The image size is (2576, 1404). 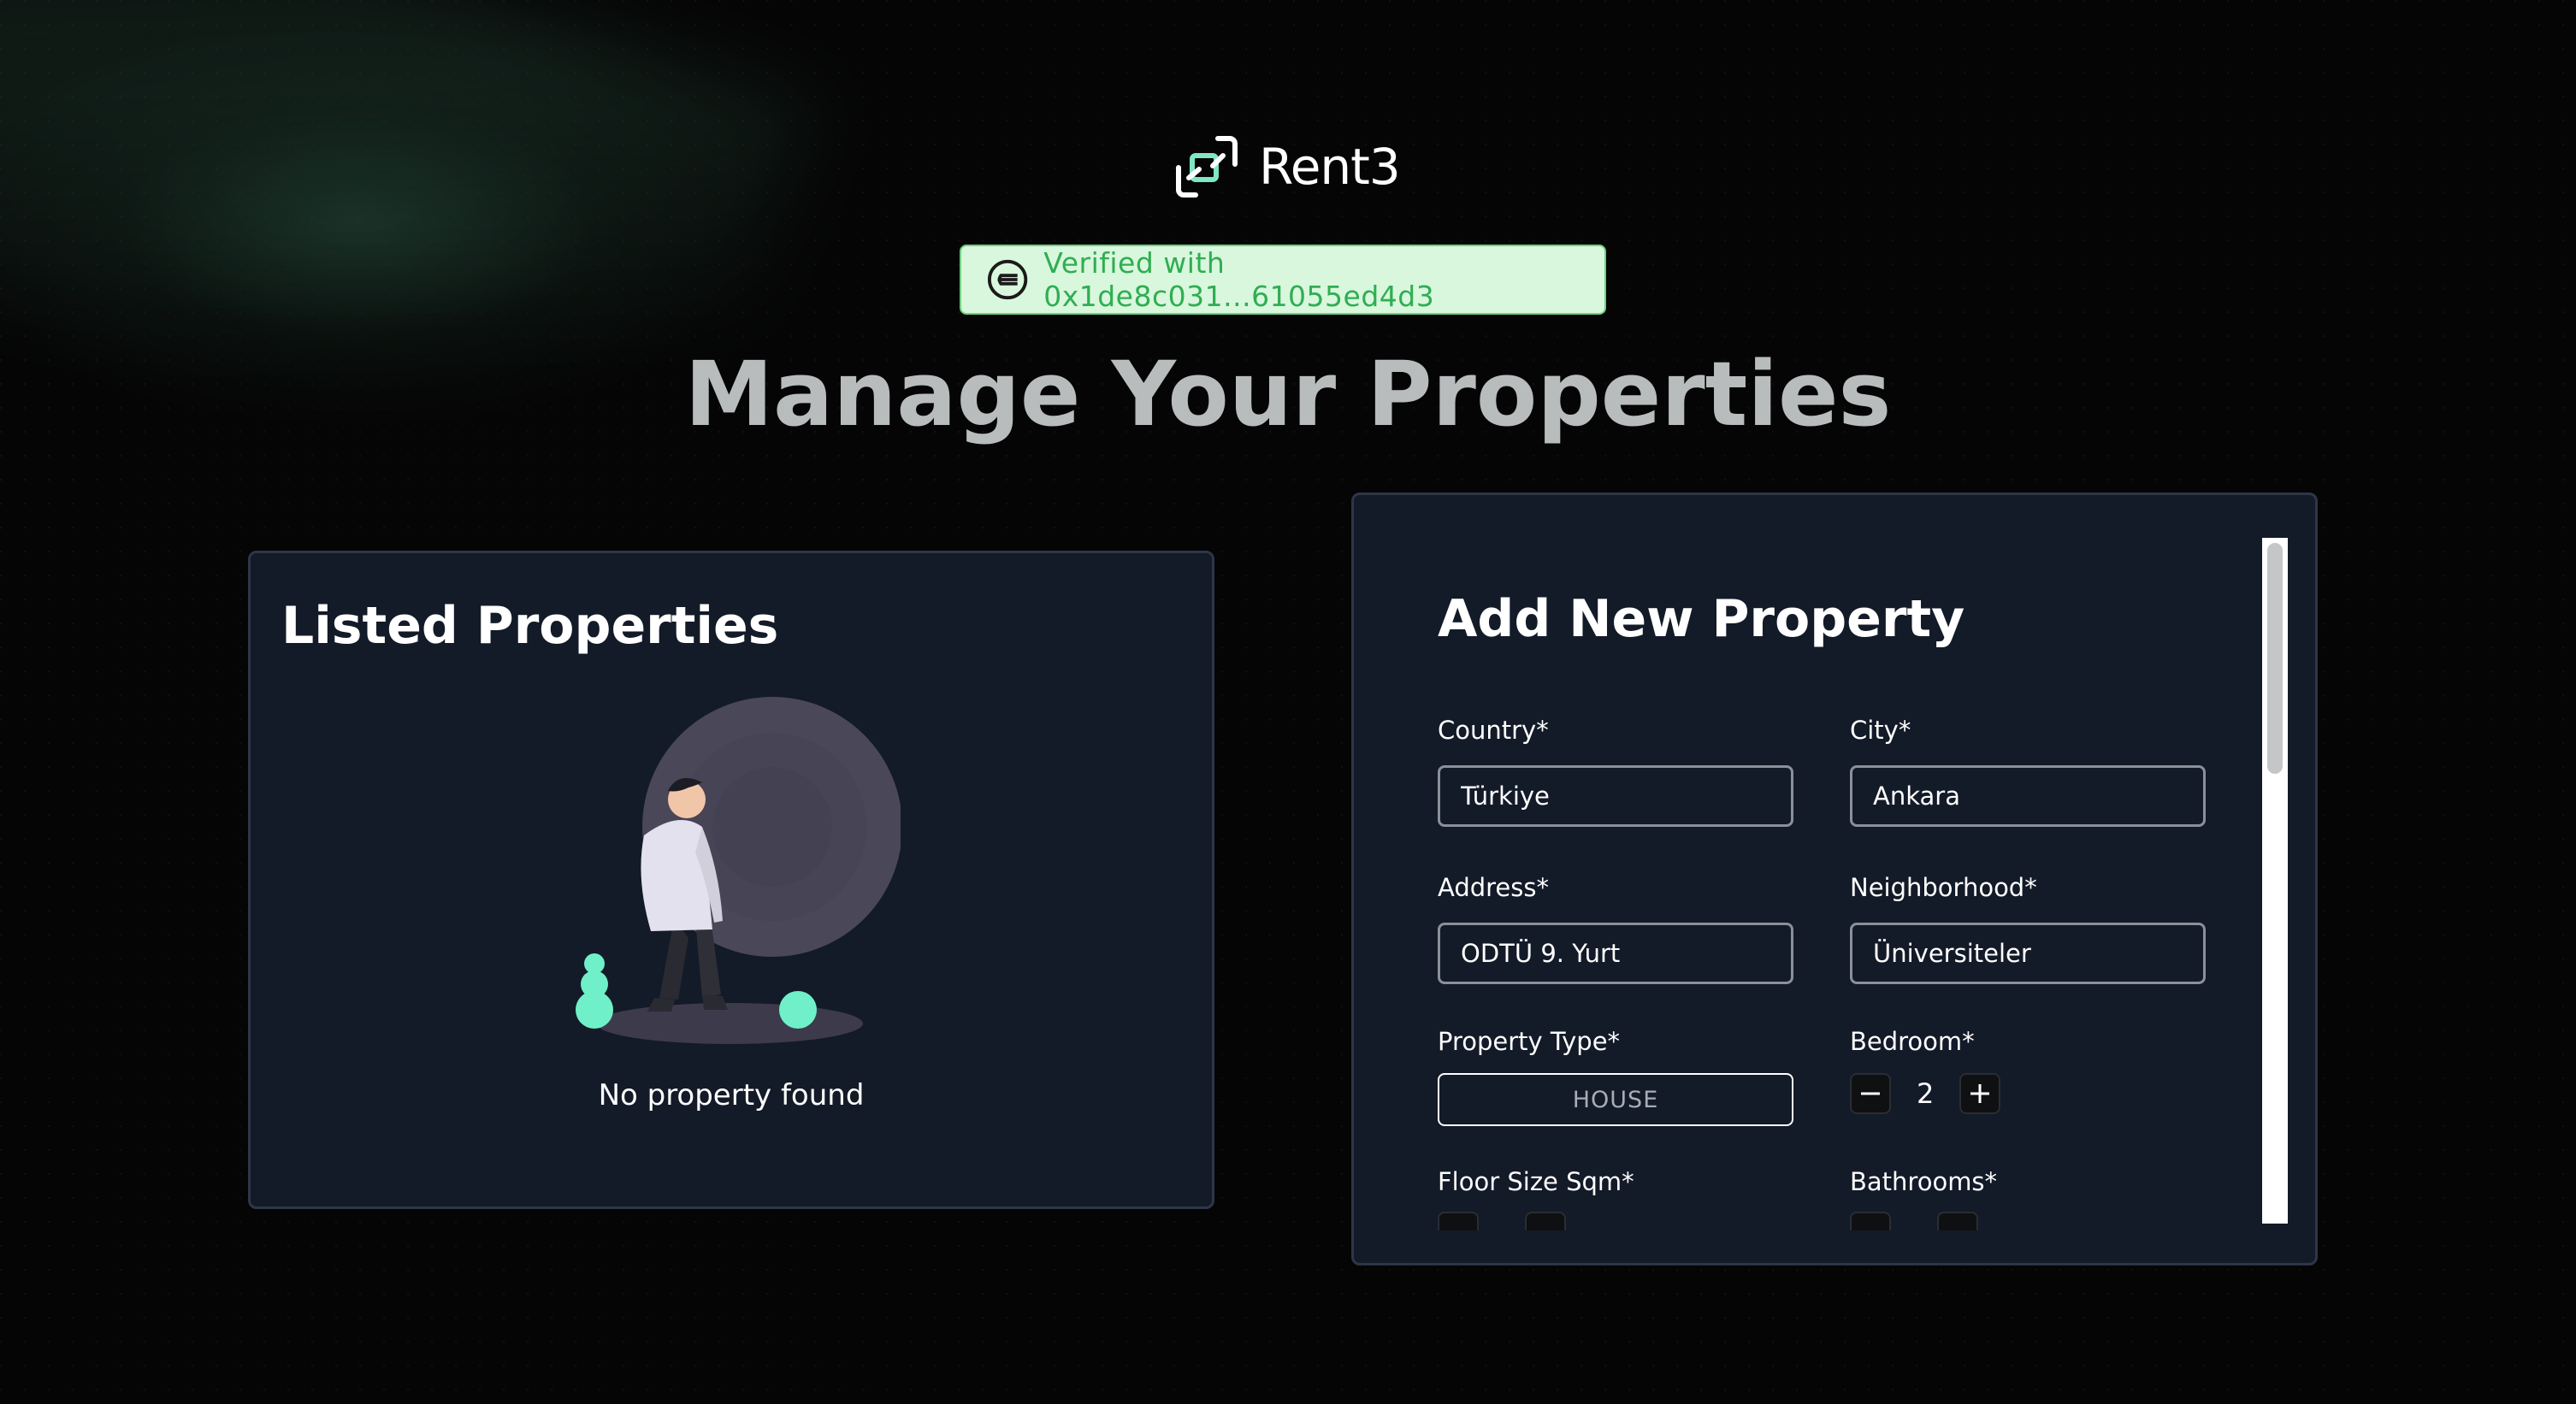 I want to click on plus-icon, so click(x=1980, y=1093).